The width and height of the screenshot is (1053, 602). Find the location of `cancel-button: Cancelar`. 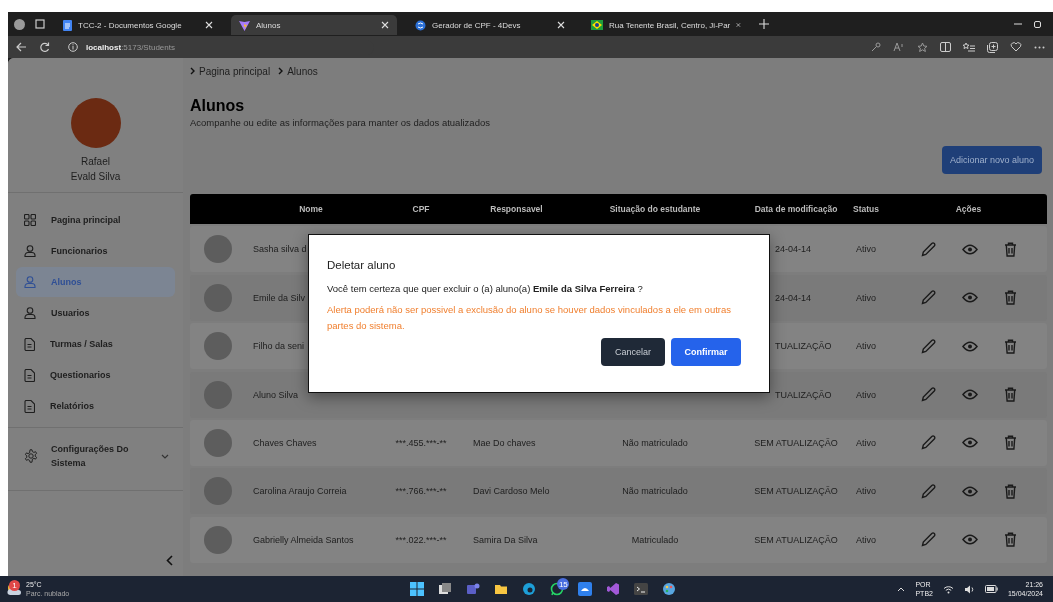

cancel-button: Cancelar is located at coordinates (633, 352).